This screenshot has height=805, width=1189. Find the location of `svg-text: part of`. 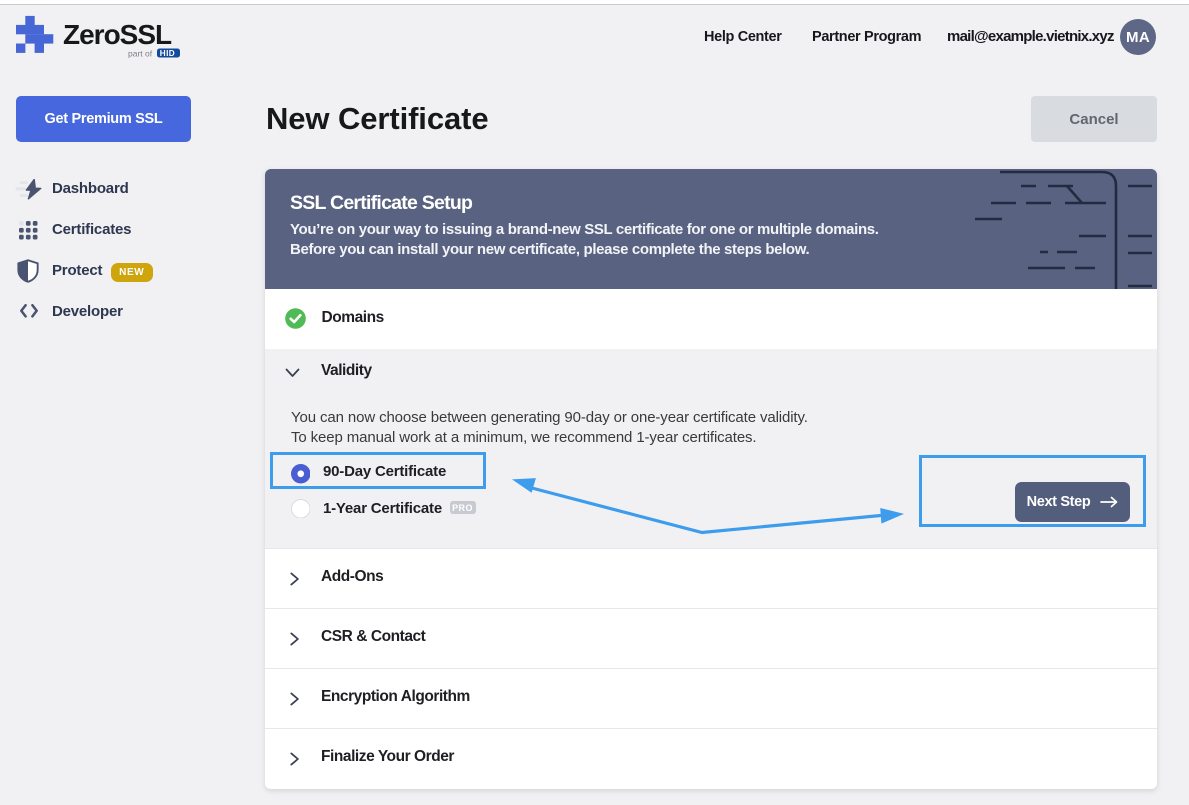

svg-text: part of is located at coordinates (140, 54).